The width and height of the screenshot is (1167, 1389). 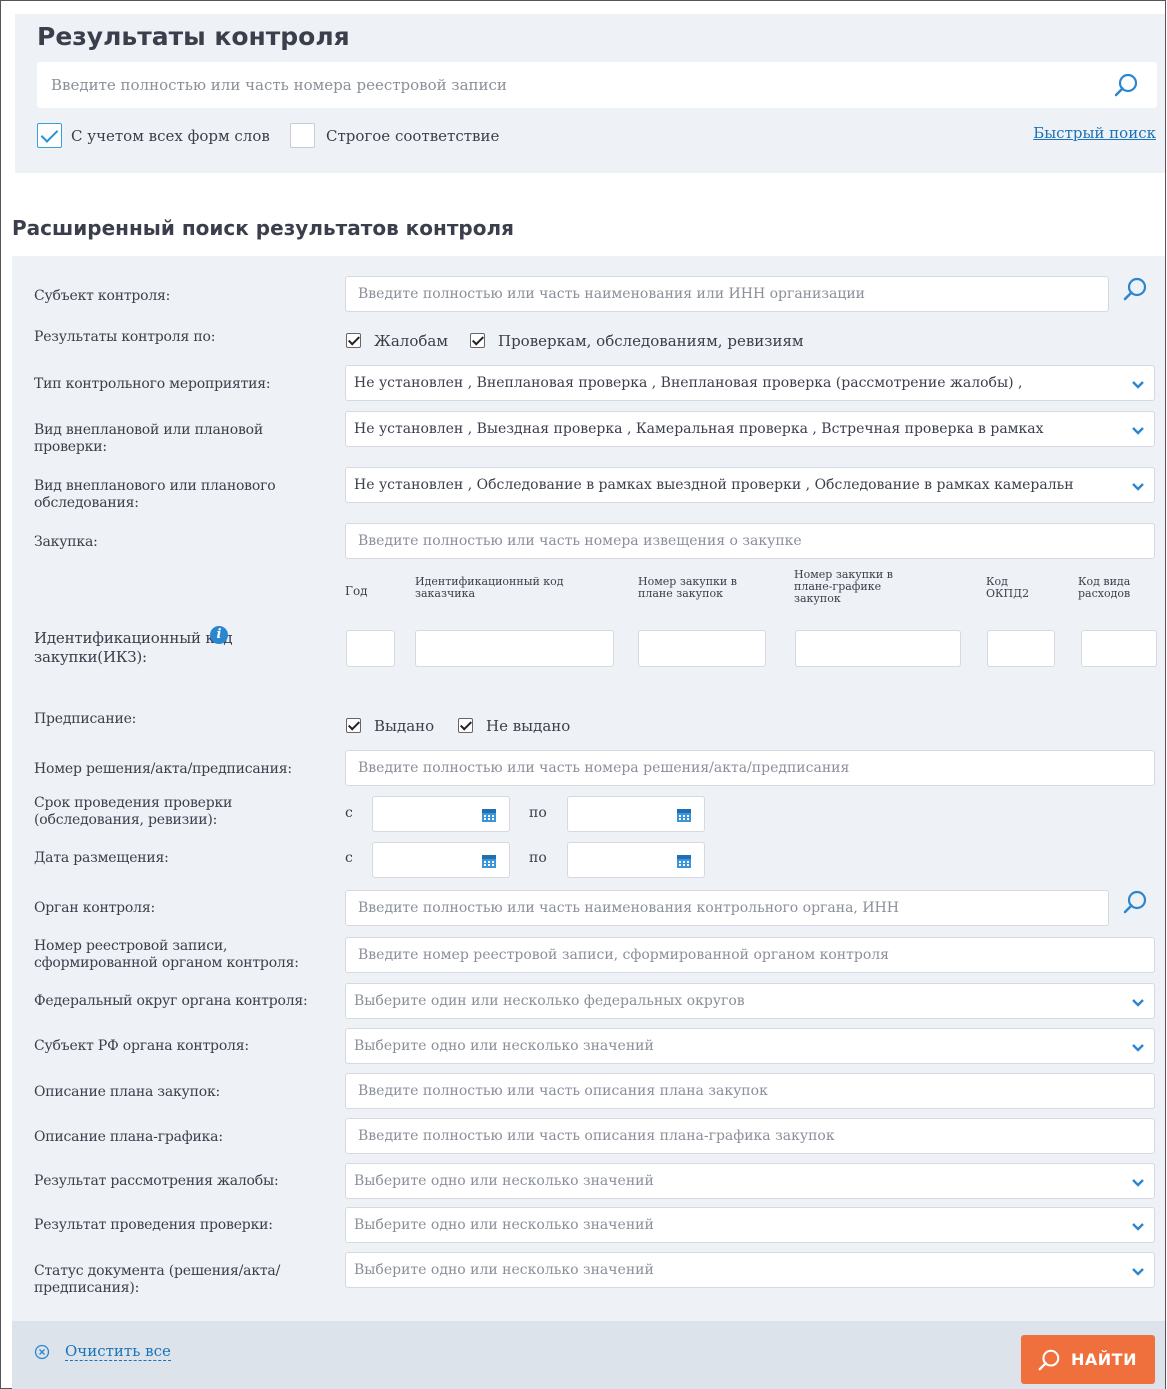 What do you see at coordinates (193, 36) in the screenshot?
I see `page-title: Результаты контроля` at bounding box center [193, 36].